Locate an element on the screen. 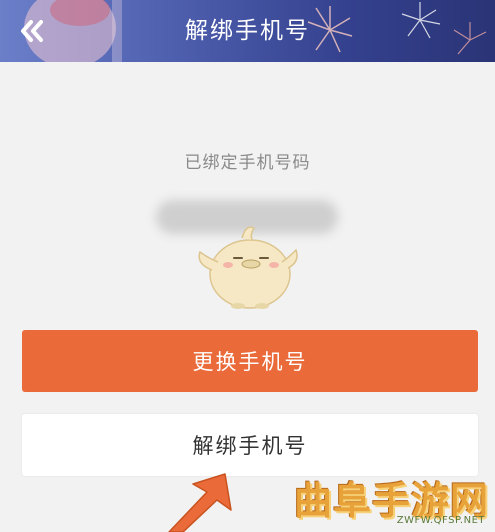  chick-mascot-icon is located at coordinates (248, 267).